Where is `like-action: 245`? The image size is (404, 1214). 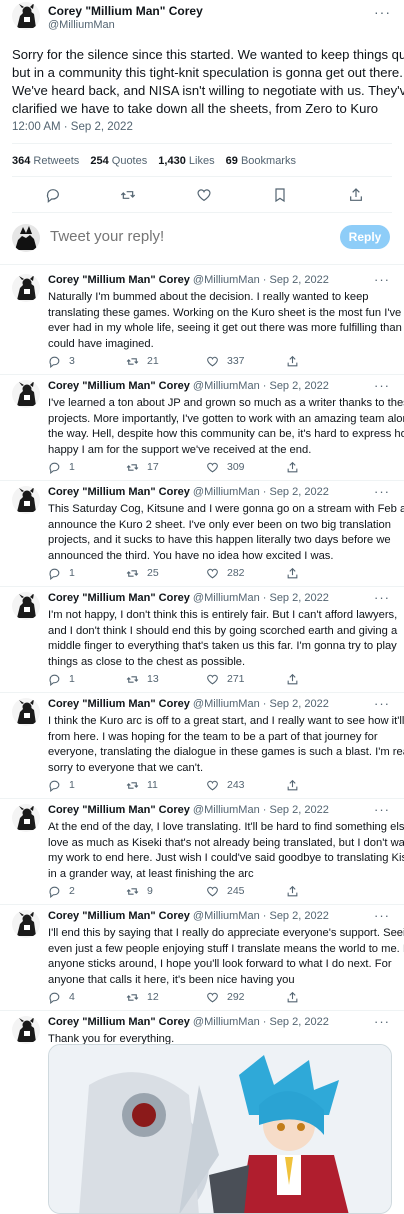 like-action: 245 is located at coordinates (225, 891).